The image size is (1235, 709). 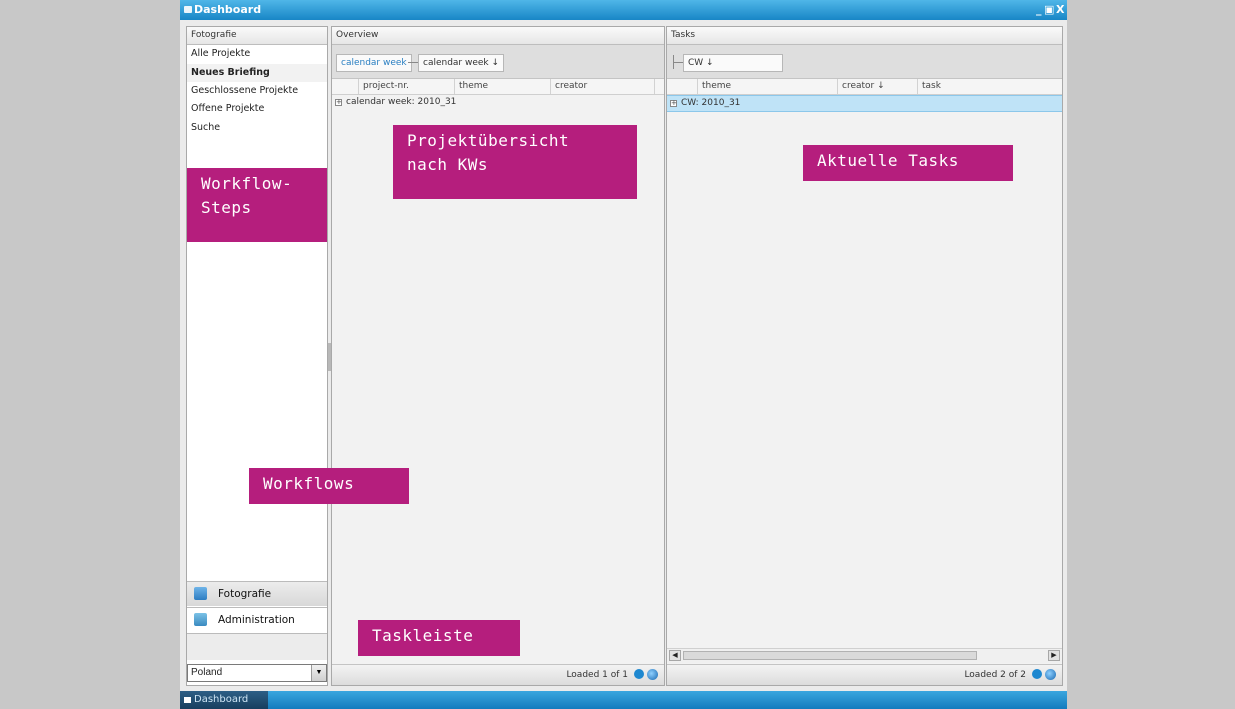 I want to click on minimize-button: _, so click(x=1039, y=10).